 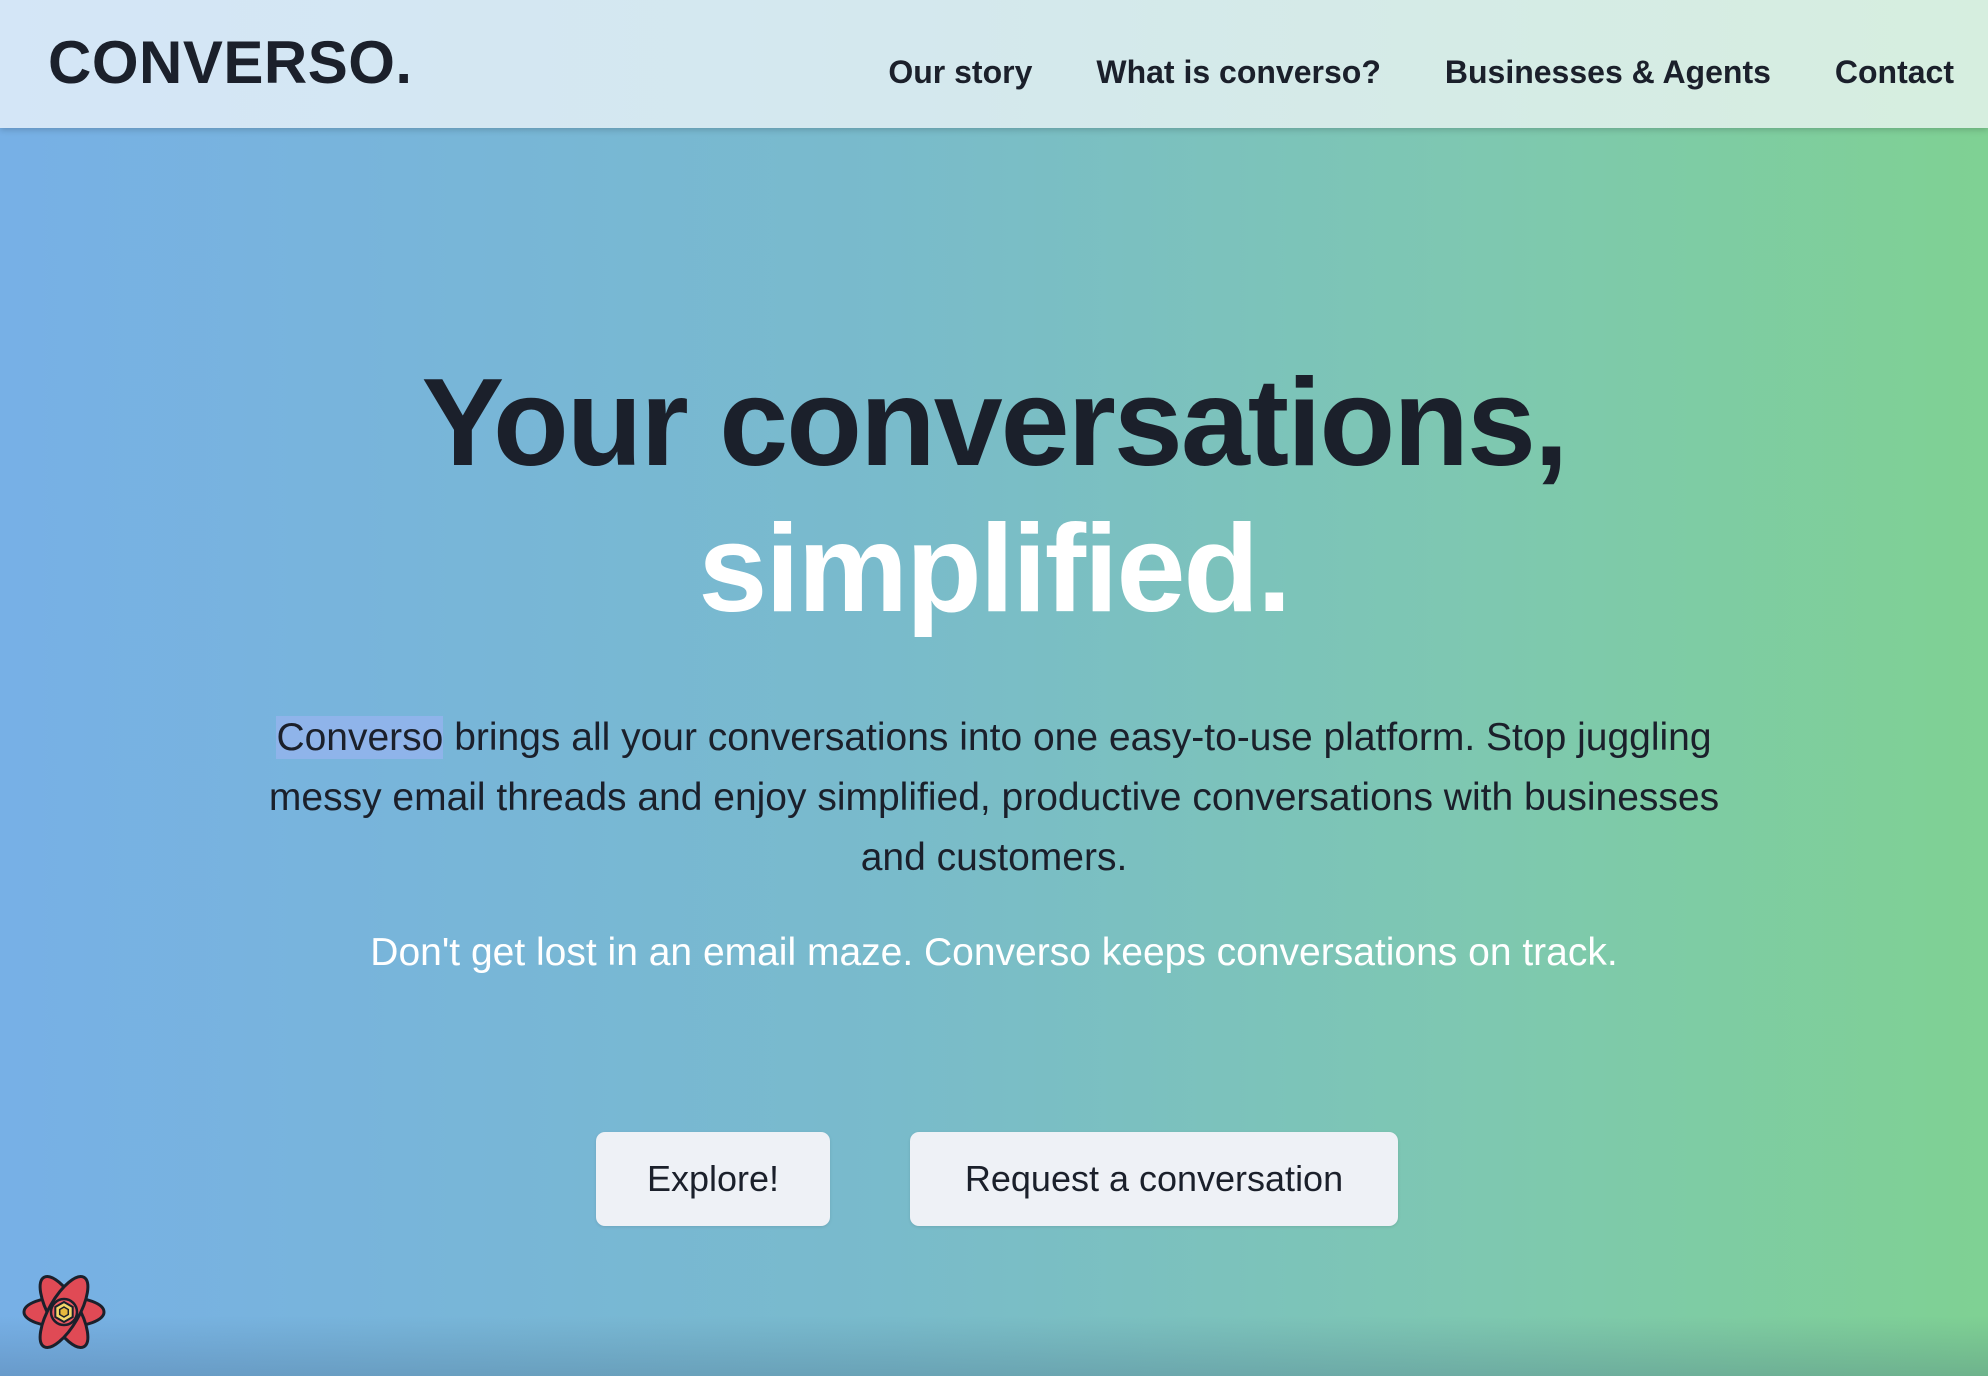 What do you see at coordinates (713, 1179) in the screenshot?
I see `explore-button: Explore!` at bounding box center [713, 1179].